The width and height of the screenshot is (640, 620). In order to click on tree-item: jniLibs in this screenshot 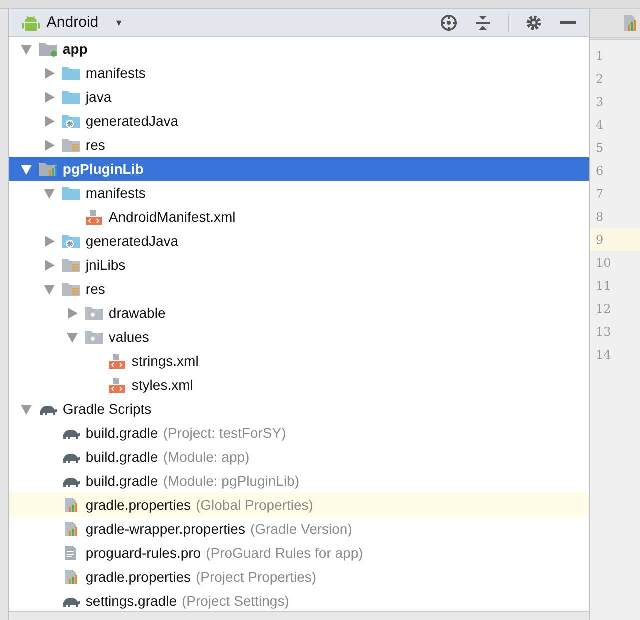, I will do `click(298, 265)`.